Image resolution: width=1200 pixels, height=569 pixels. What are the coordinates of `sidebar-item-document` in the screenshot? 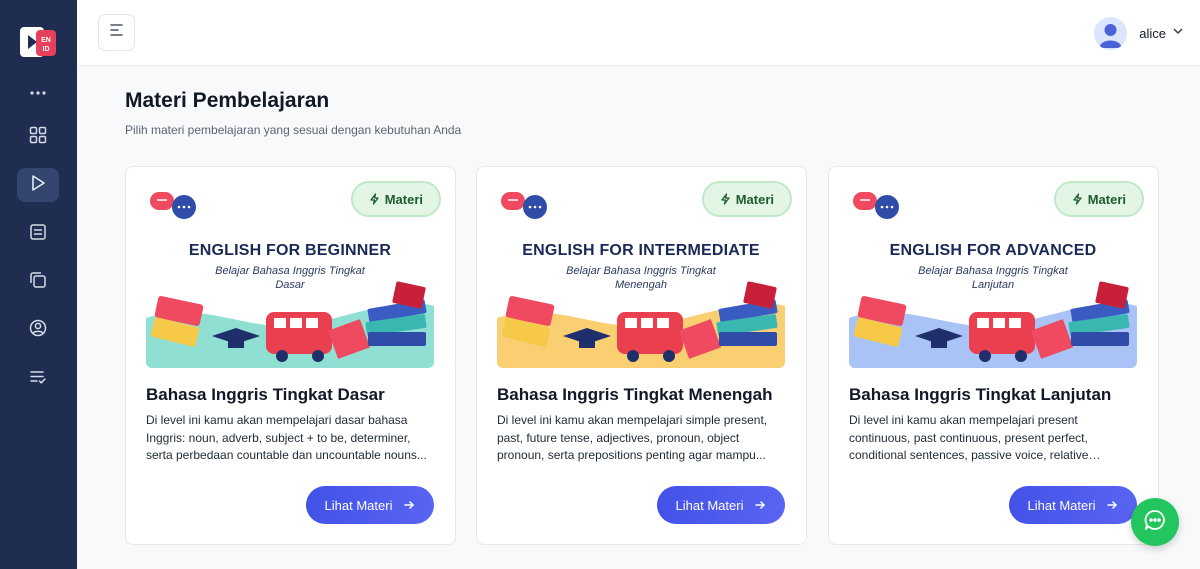 It's located at (38, 234).